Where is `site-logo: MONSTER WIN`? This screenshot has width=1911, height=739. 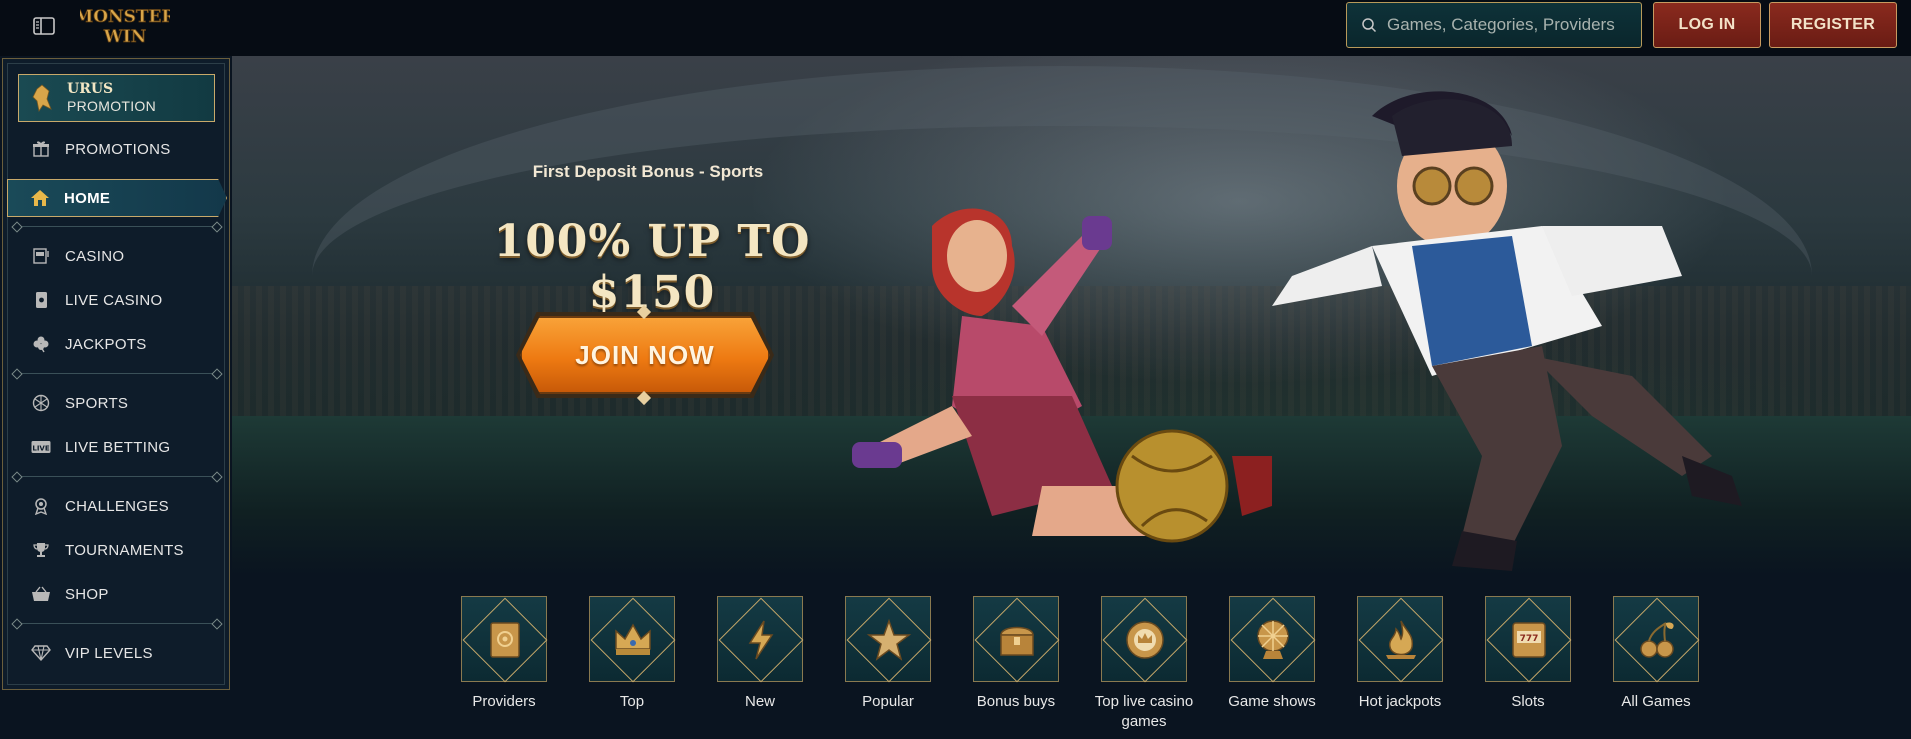 site-logo: MONSTER WIN is located at coordinates (125, 26).